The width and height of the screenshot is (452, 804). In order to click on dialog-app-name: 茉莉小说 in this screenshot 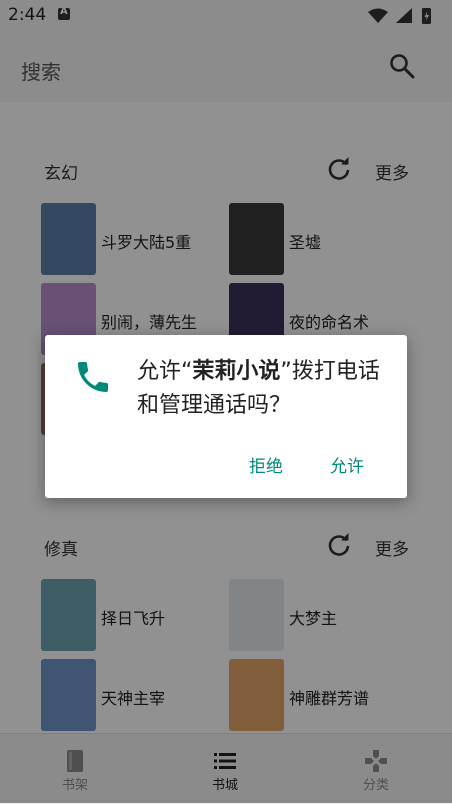, I will do `click(236, 371)`.